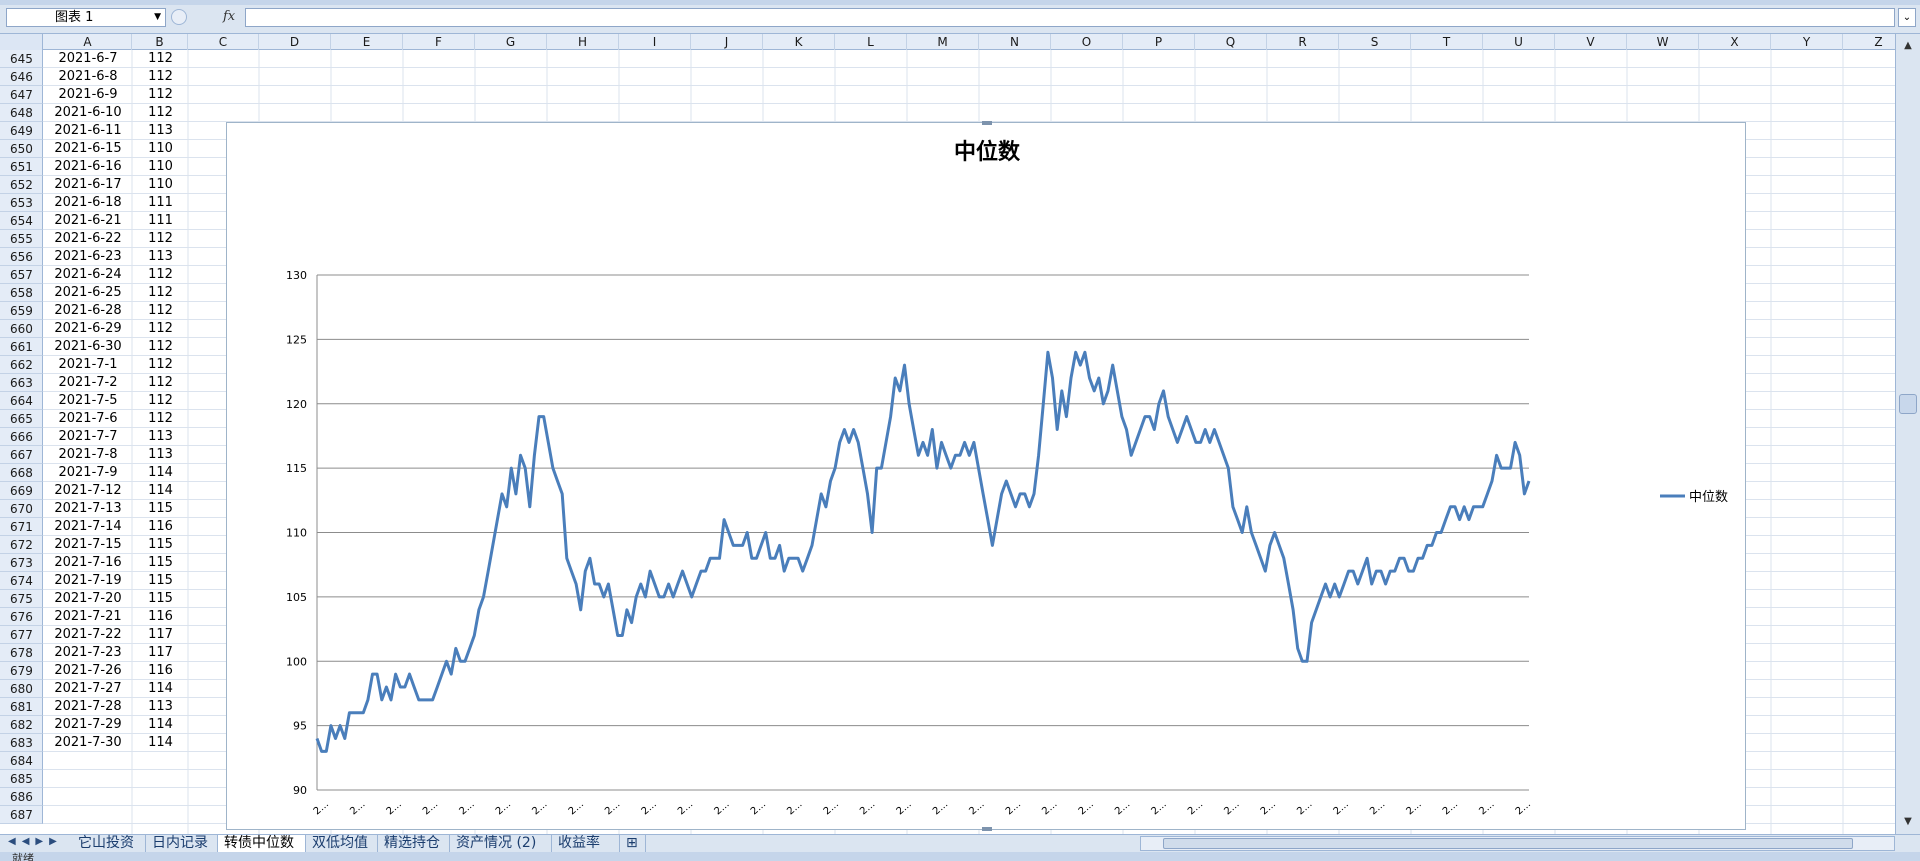 The height and width of the screenshot is (861, 1920). What do you see at coordinates (987, 123) in the screenshot?
I see `resize-handle-top` at bounding box center [987, 123].